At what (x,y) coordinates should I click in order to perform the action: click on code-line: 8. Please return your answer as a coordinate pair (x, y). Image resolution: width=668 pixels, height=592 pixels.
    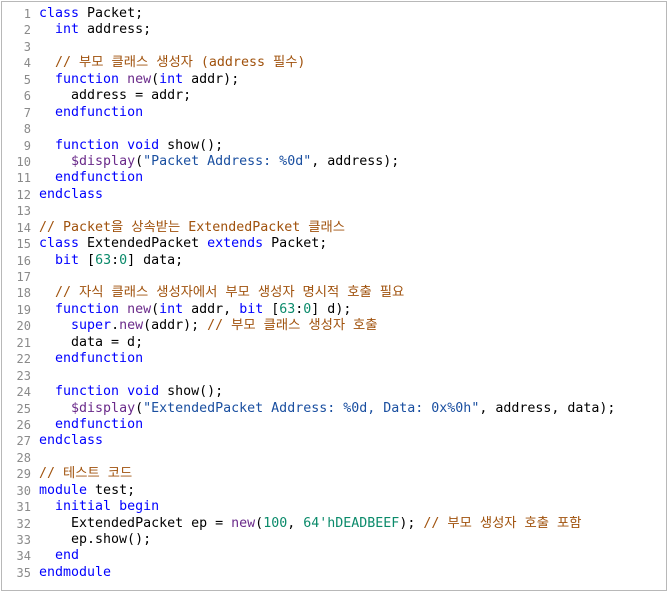
    Looking at the image, I should click on (334, 129).